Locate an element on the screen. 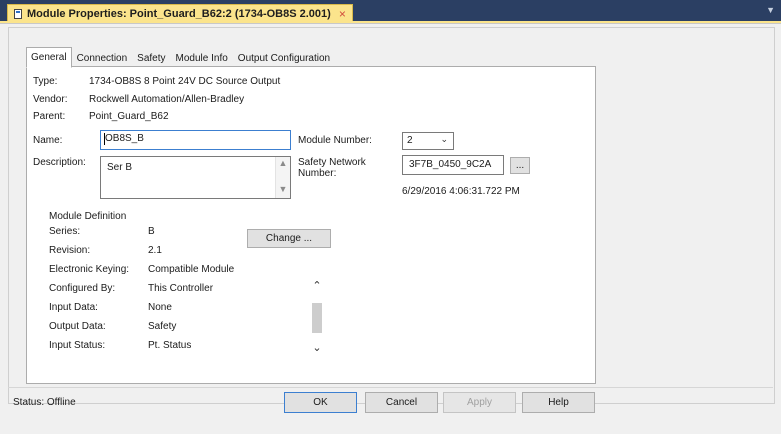  type-value: 1734-OB8S 8 Point 24V DC Source Output is located at coordinates (185, 81).